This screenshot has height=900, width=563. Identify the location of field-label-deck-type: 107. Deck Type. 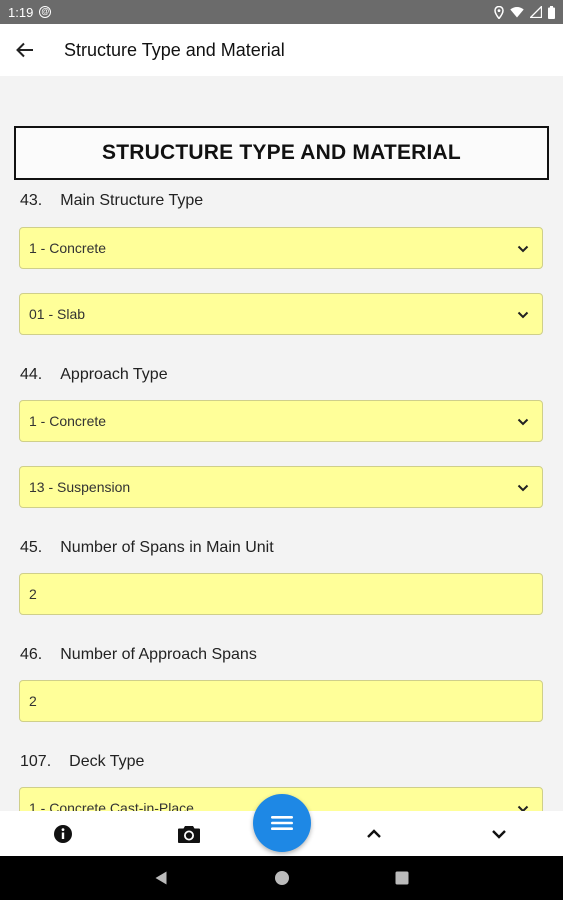
(82, 762).